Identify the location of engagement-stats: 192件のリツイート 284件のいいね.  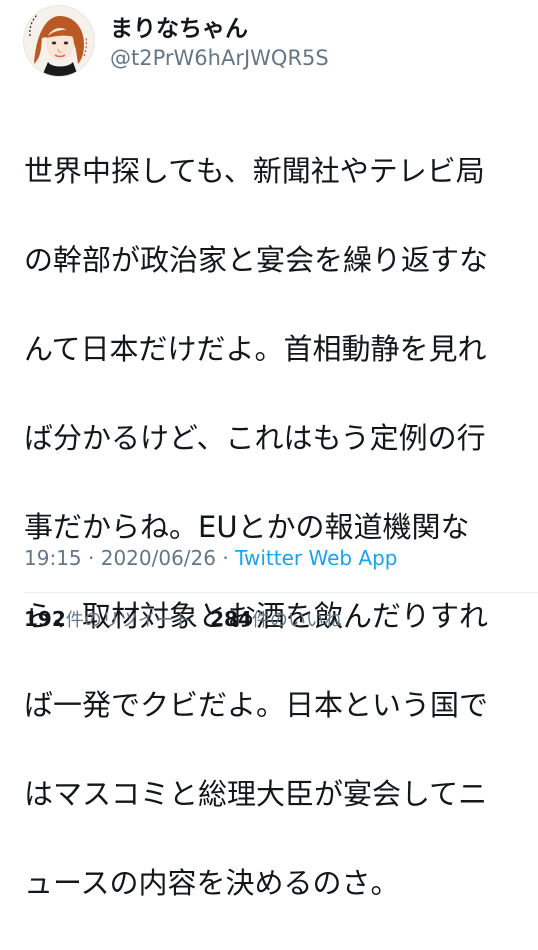
(189, 619).